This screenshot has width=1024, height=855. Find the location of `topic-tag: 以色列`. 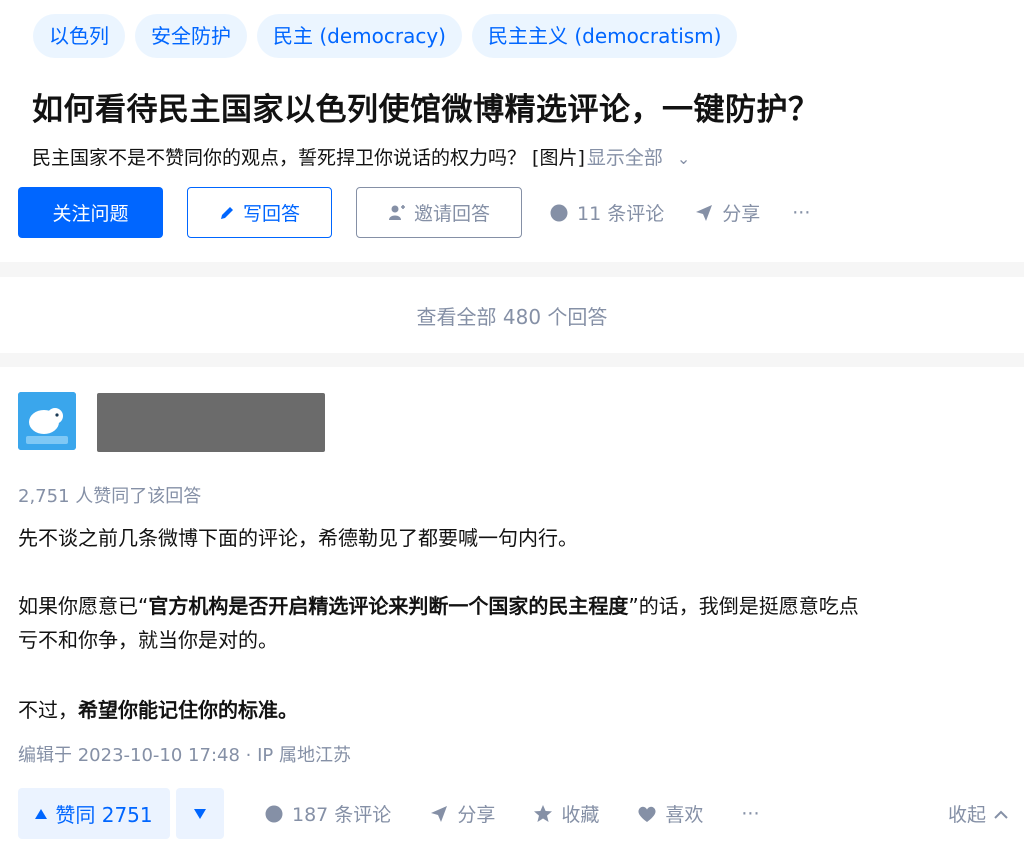

topic-tag: 以色列 is located at coordinates (79, 36).